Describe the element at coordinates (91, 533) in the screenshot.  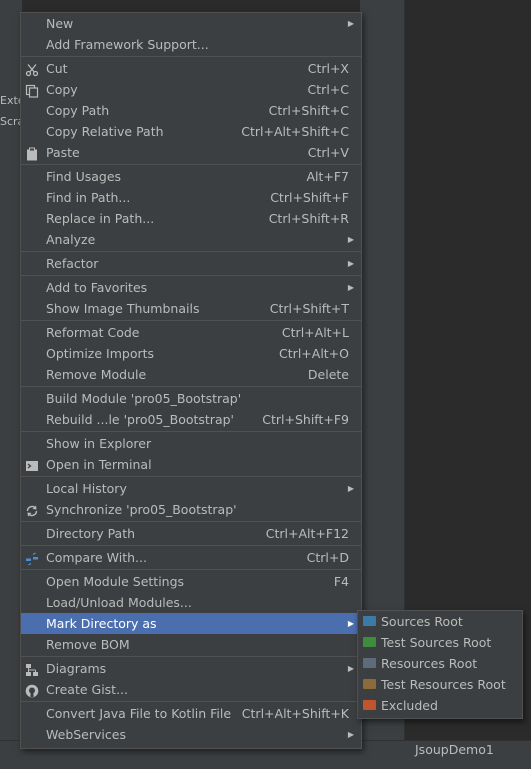
I see `menu-item-label: Directory Path` at that location.